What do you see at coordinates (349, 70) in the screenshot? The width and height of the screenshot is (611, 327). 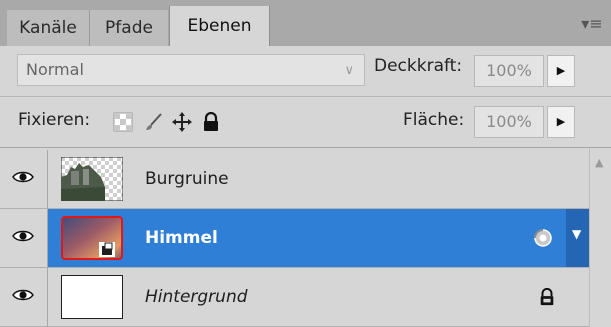 I see `chevron-down-icon: ∨` at bounding box center [349, 70].